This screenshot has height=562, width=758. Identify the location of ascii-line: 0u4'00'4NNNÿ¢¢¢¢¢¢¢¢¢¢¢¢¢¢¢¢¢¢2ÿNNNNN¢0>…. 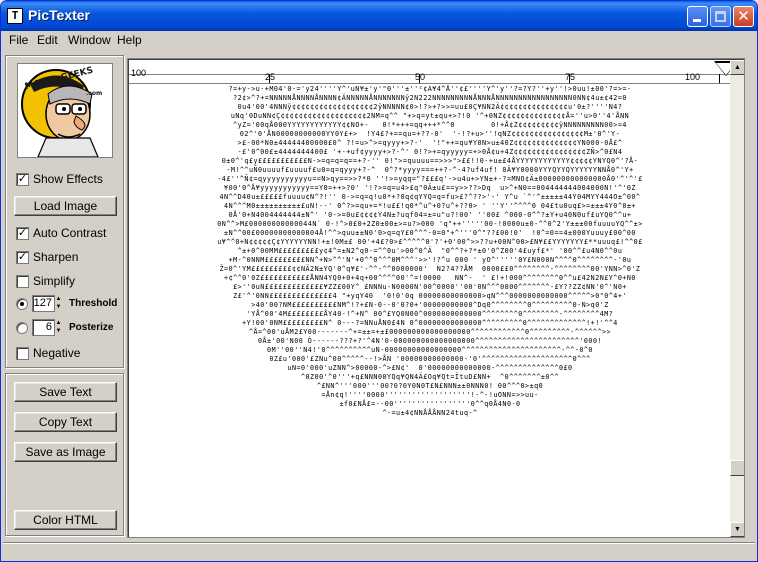
(430, 107).